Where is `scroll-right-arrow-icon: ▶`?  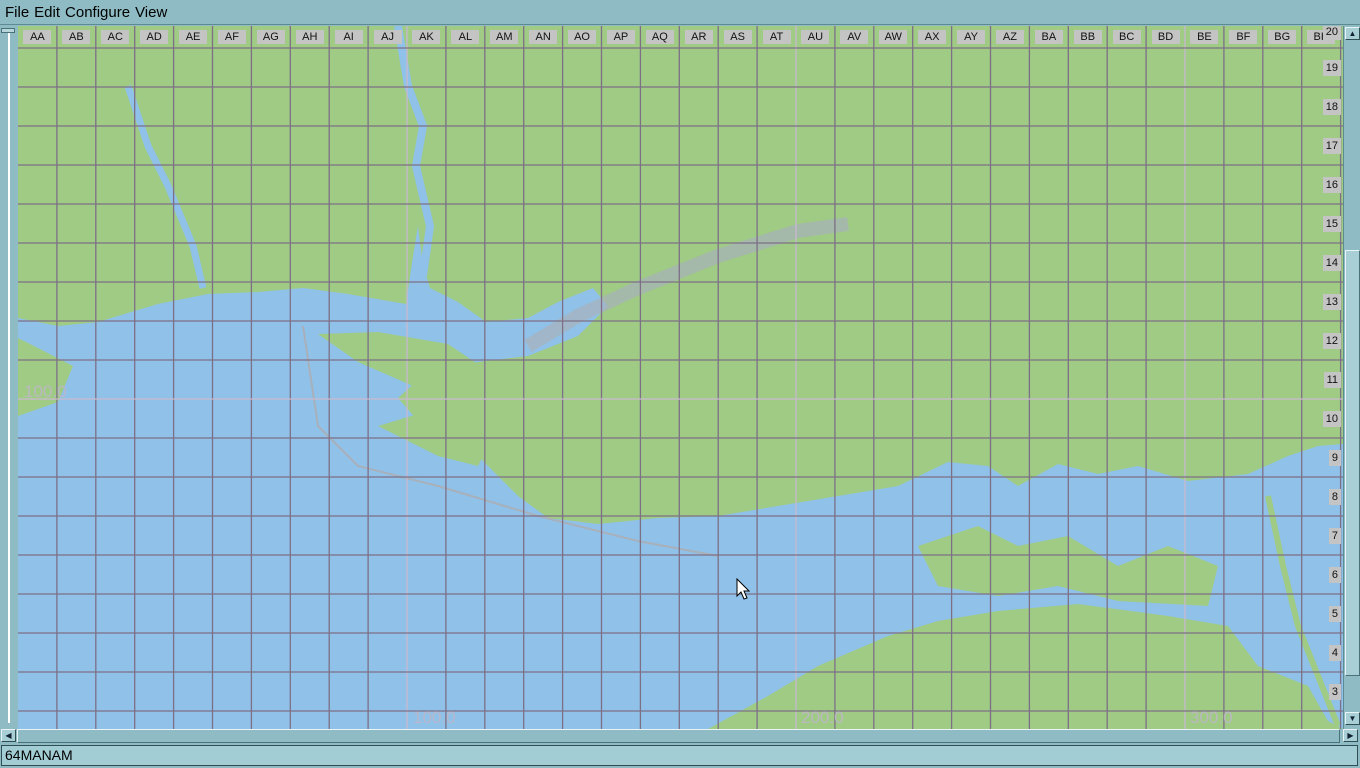 scroll-right-arrow-icon: ▶ is located at coordinates (1350, 735).